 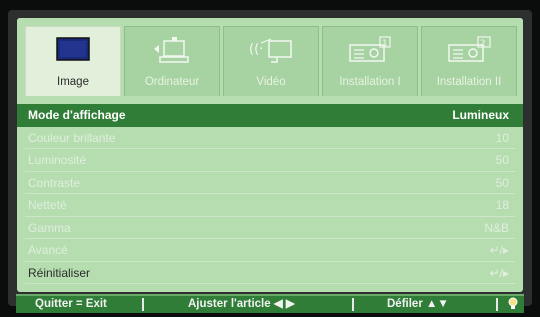 What do you see at coordinates (270, 228) in the screenshot?
I see `menu-item-gamma: Gamma N&B` at bounding box center [270, 228].